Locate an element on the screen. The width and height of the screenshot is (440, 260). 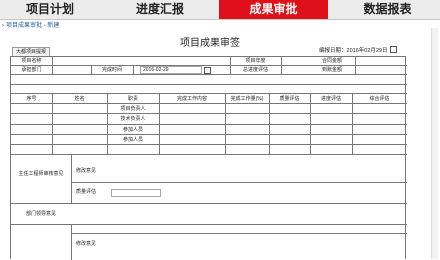
report-date: 编报日期：2016年02月29日 is located at coordinates (358, 50).